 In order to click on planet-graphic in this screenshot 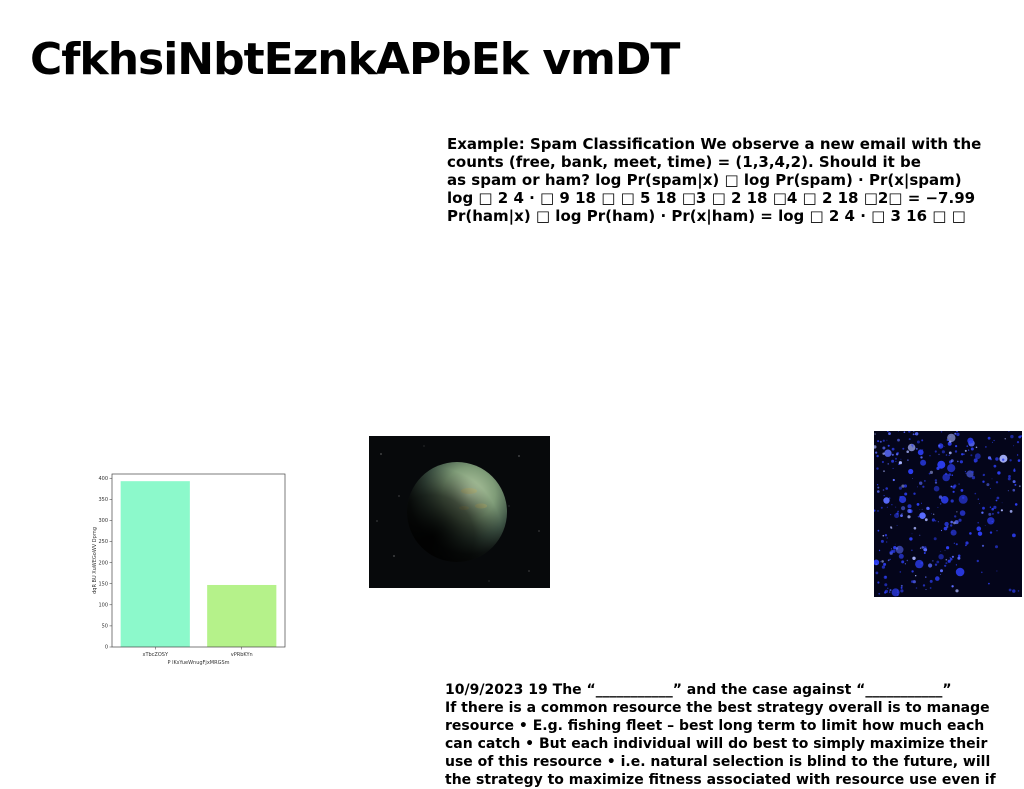, I will do `click(459, 512)`.